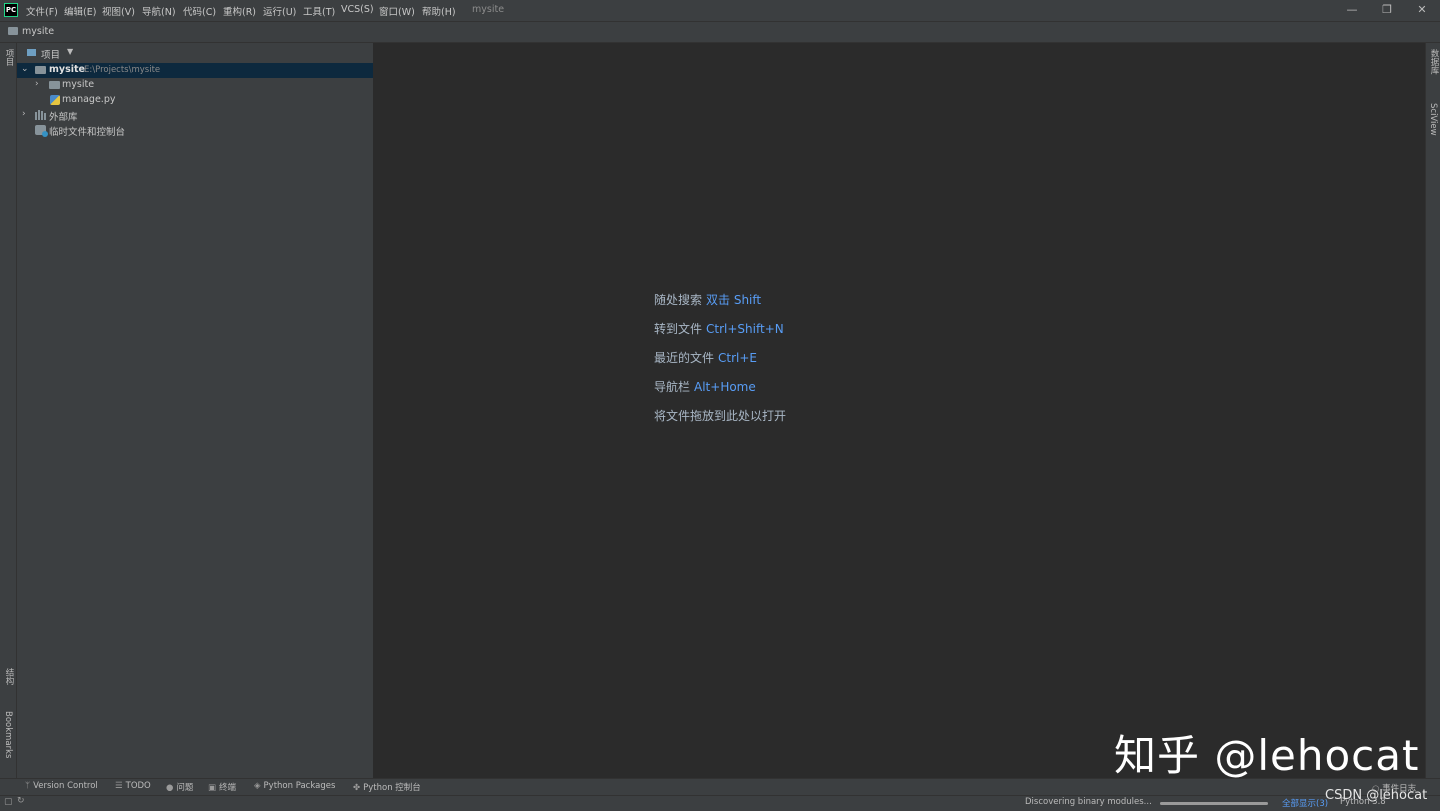  What do you see at coordinates (678, 300) in the screenshot?
I see `hint-label: 随处搜索` at bounding box center [678, 300].